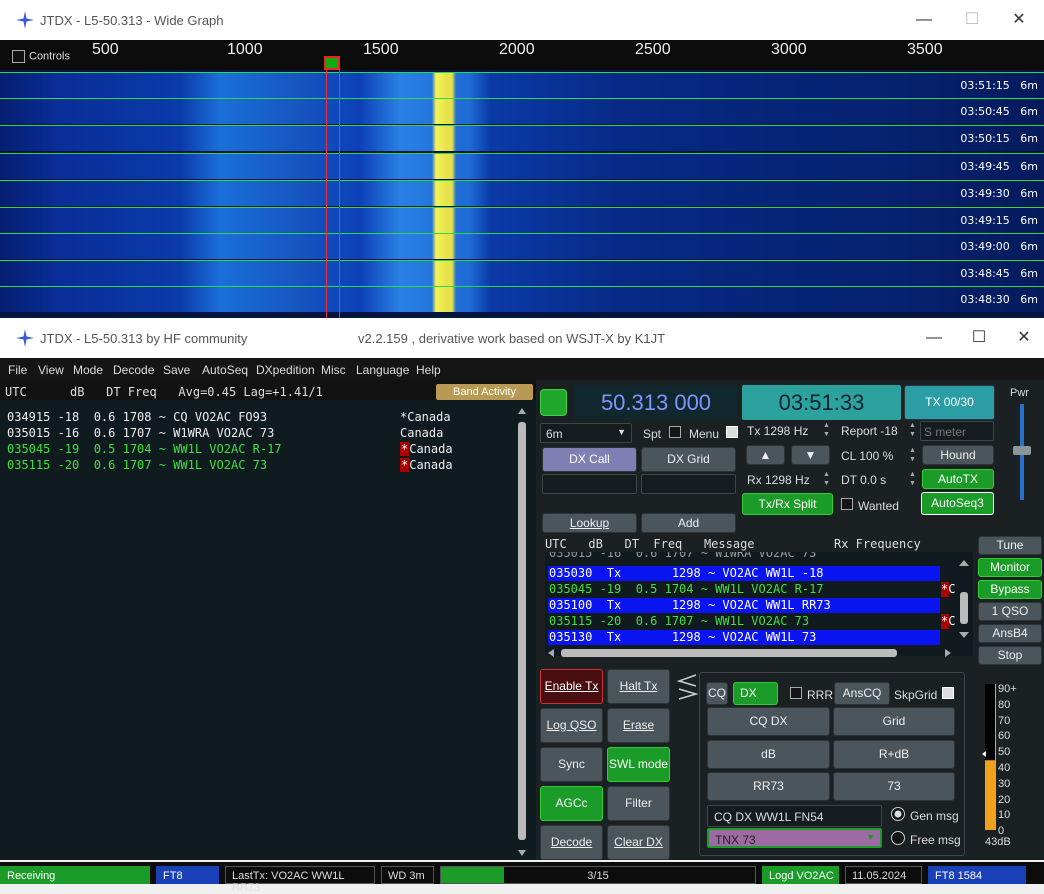 The width and height of the screenshot is (1044, 894). Describe the element at coordinates (957, 431) in the screenshot. I see `s-meter-field: S meter` at that location.